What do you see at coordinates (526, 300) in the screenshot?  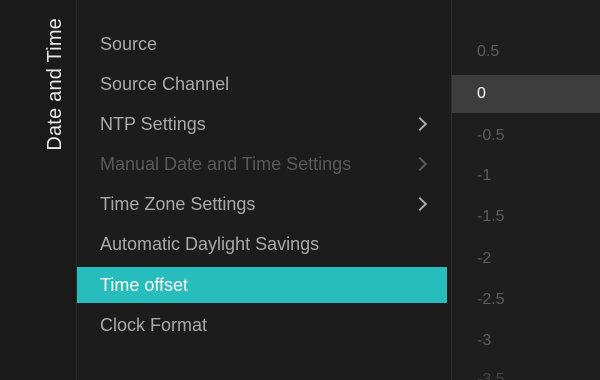 I see `value-option: -2.5` at bounding box center [526, 300].